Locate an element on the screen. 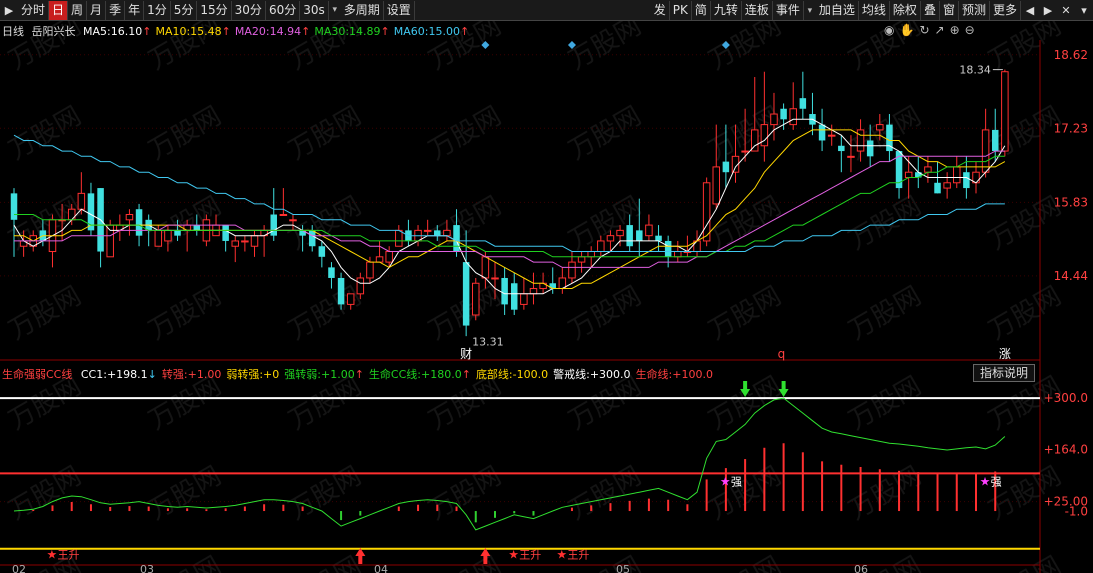 This screenshot has height=573, width=1093. tool-button-11: 预测 is located at coordinates (974, 10).